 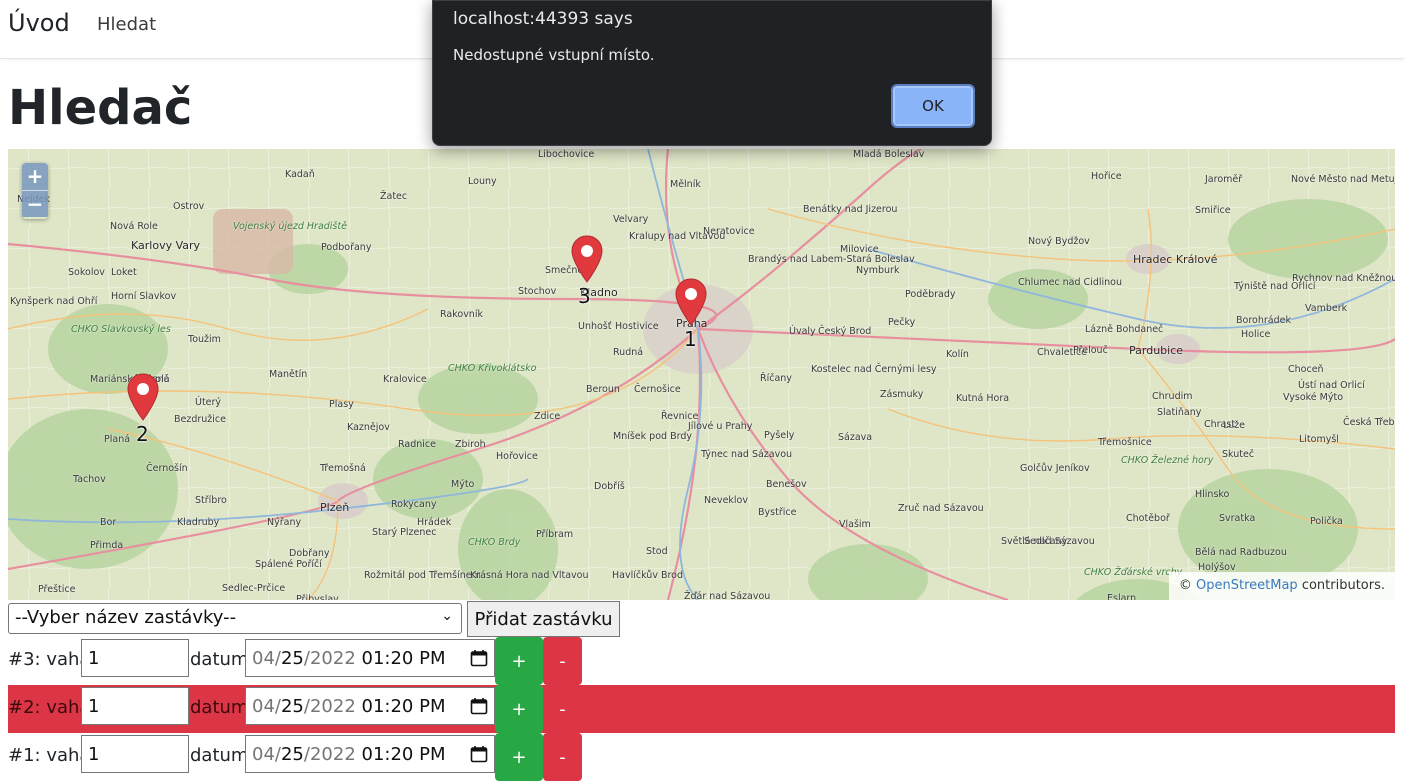 I want to click on map-place-label: Chrast, so click(x=1220, y=424).